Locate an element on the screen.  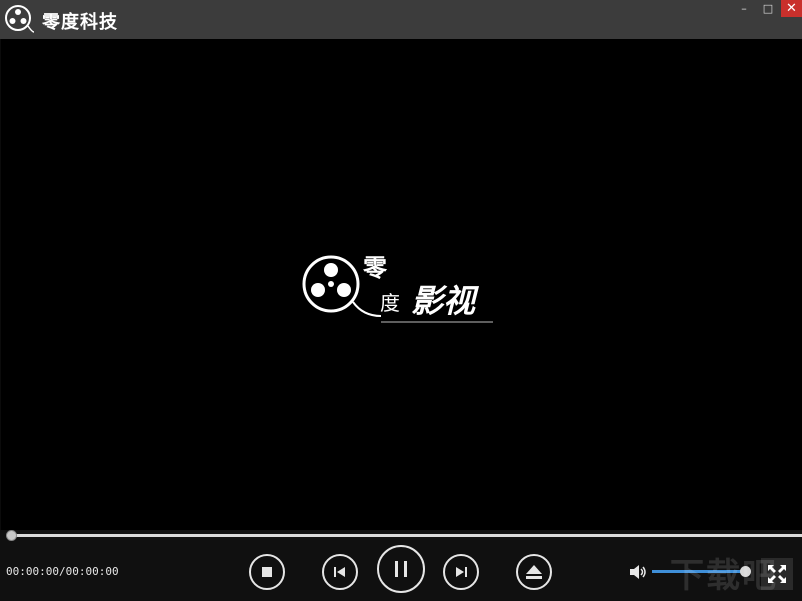
next-button is located at coordinates (461, 572).